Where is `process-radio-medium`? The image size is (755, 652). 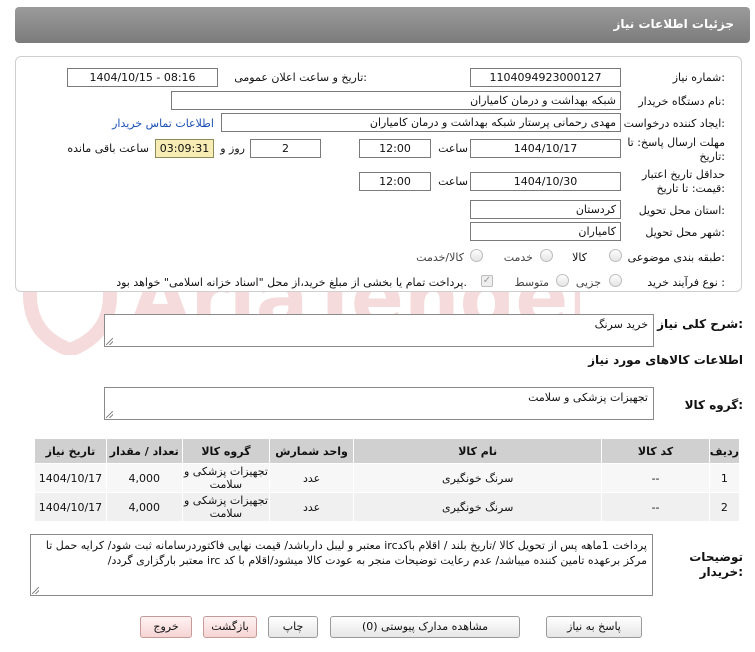
process-radio-medium is located at coordinates (562, 280).